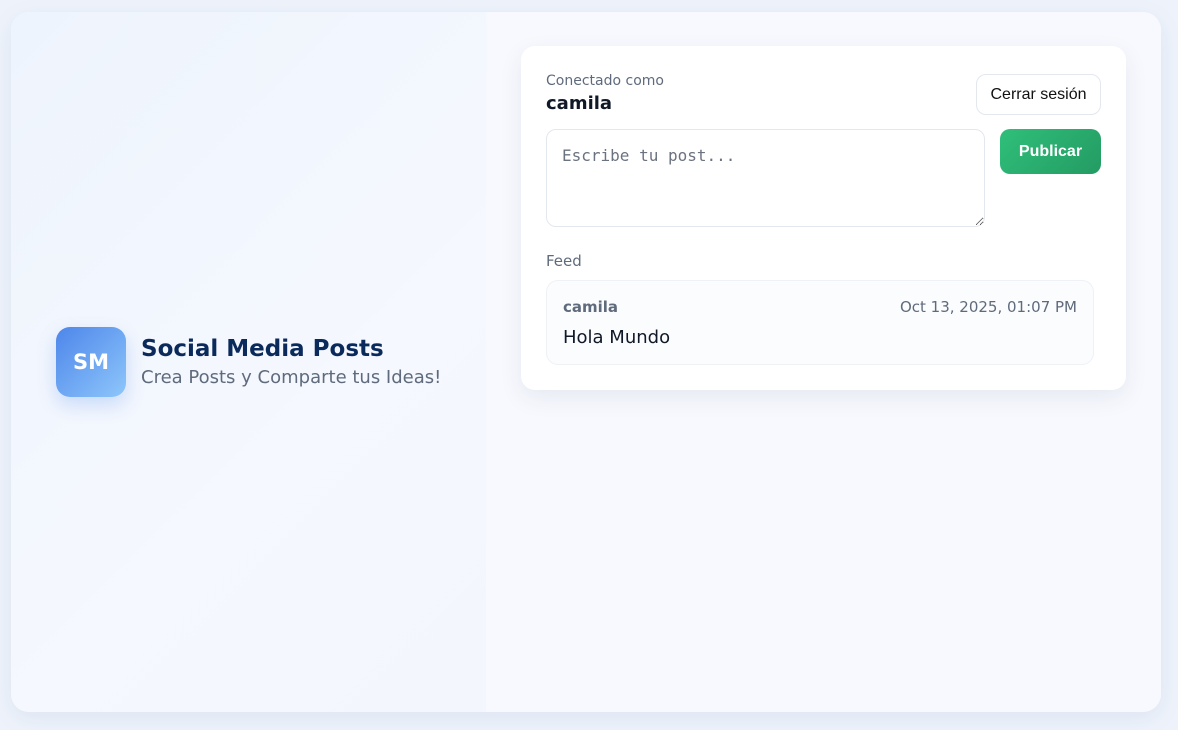 The image size is (1178, 730). I want to click on session-info: Conectado como camila, so click(605, 93).